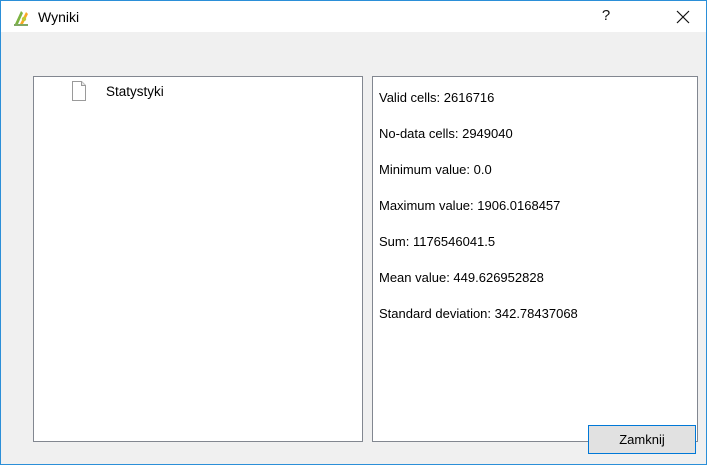 This screenshot has height=465, width=707. Describe the element at coordinates (437, 97) in the screenshot. I see `stat-valid-cells: Valid cells: 2616716` at that location.